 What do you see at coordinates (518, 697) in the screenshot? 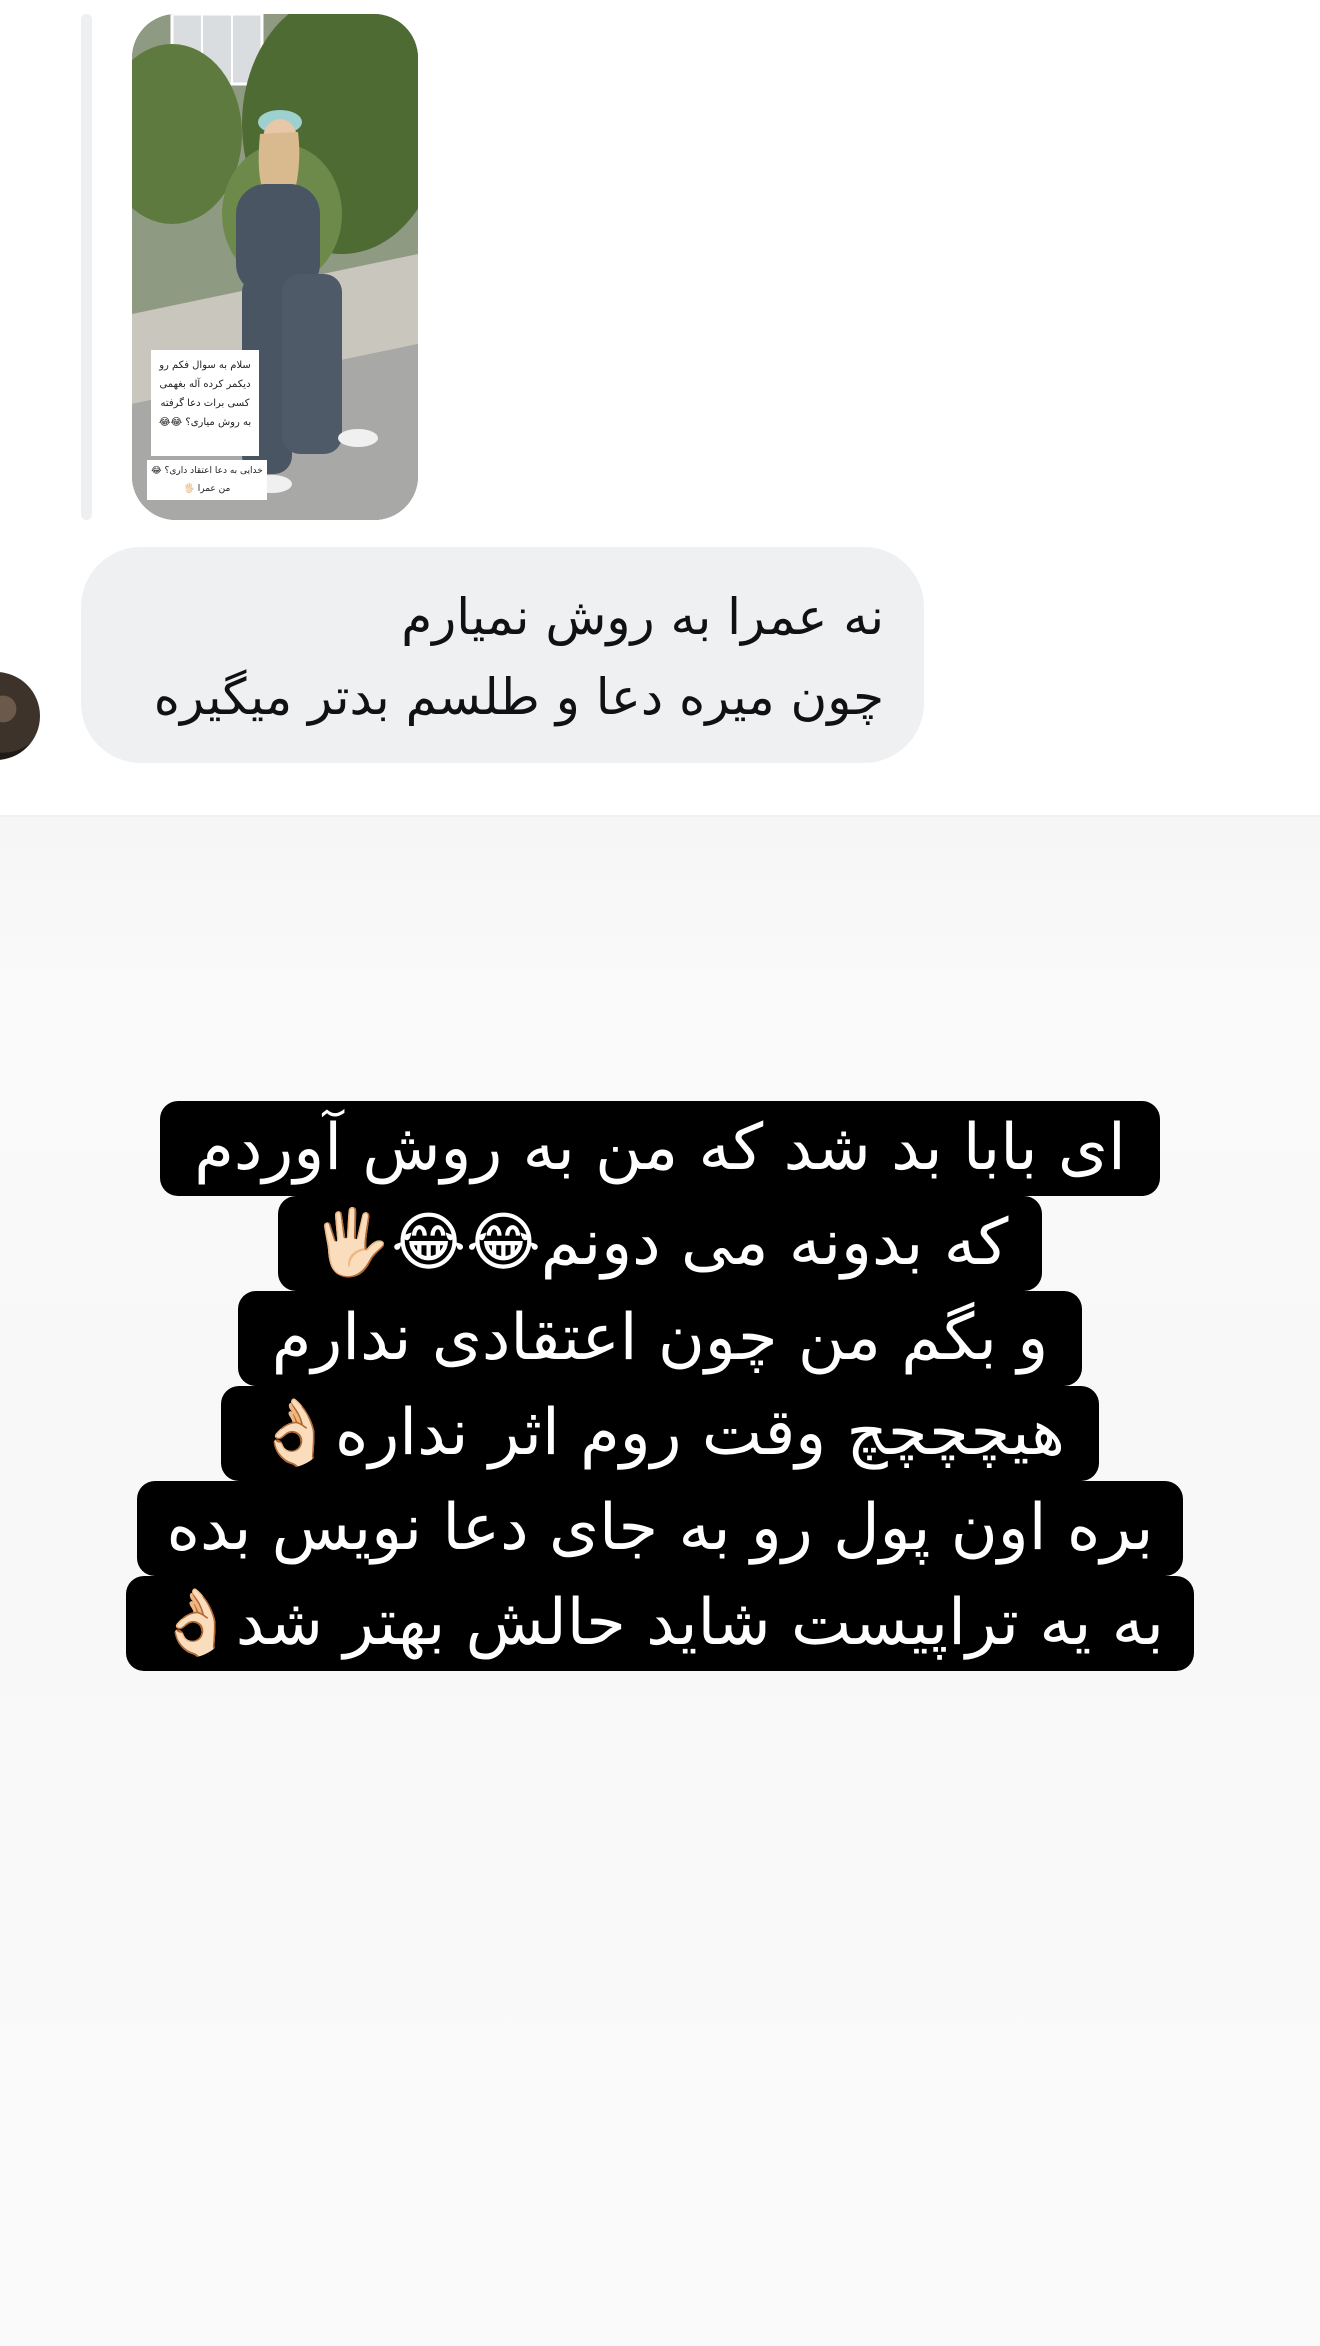
I see `message-line: چون میره دعا و طلسم بدتر میگیره` at bounding box center [518, 697].